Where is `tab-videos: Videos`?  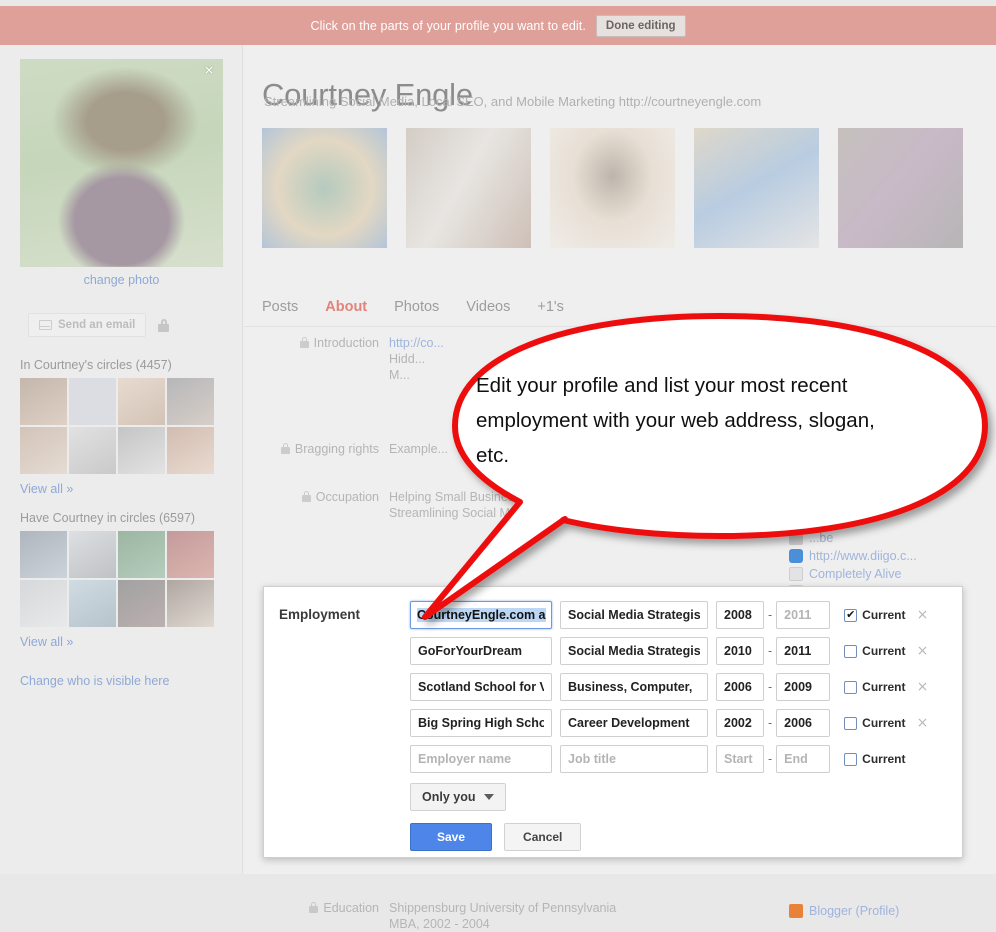 tab-videos: Videos is located at coordinates (488, 307).